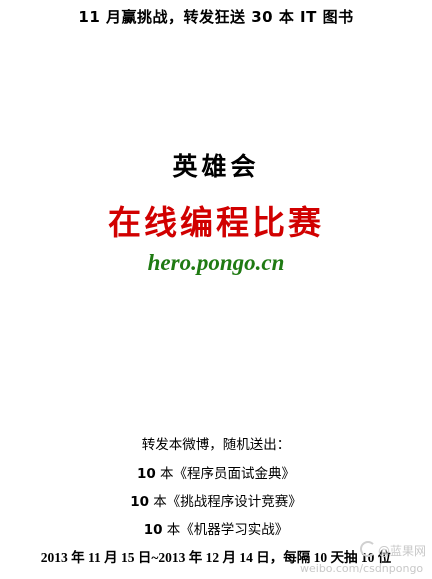  What do you see at coordinates (225, 502) in the screenshot?
I see `book-title: 本《挑战程序设计竞赛》` at bounding box center [225, 502].